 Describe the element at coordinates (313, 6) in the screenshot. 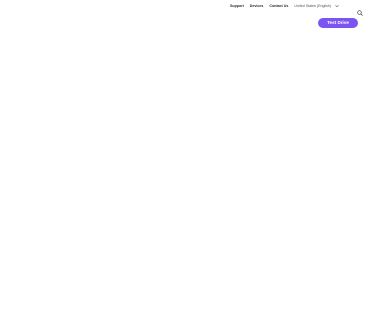

I see `locale-label: United States (English)` at that location.